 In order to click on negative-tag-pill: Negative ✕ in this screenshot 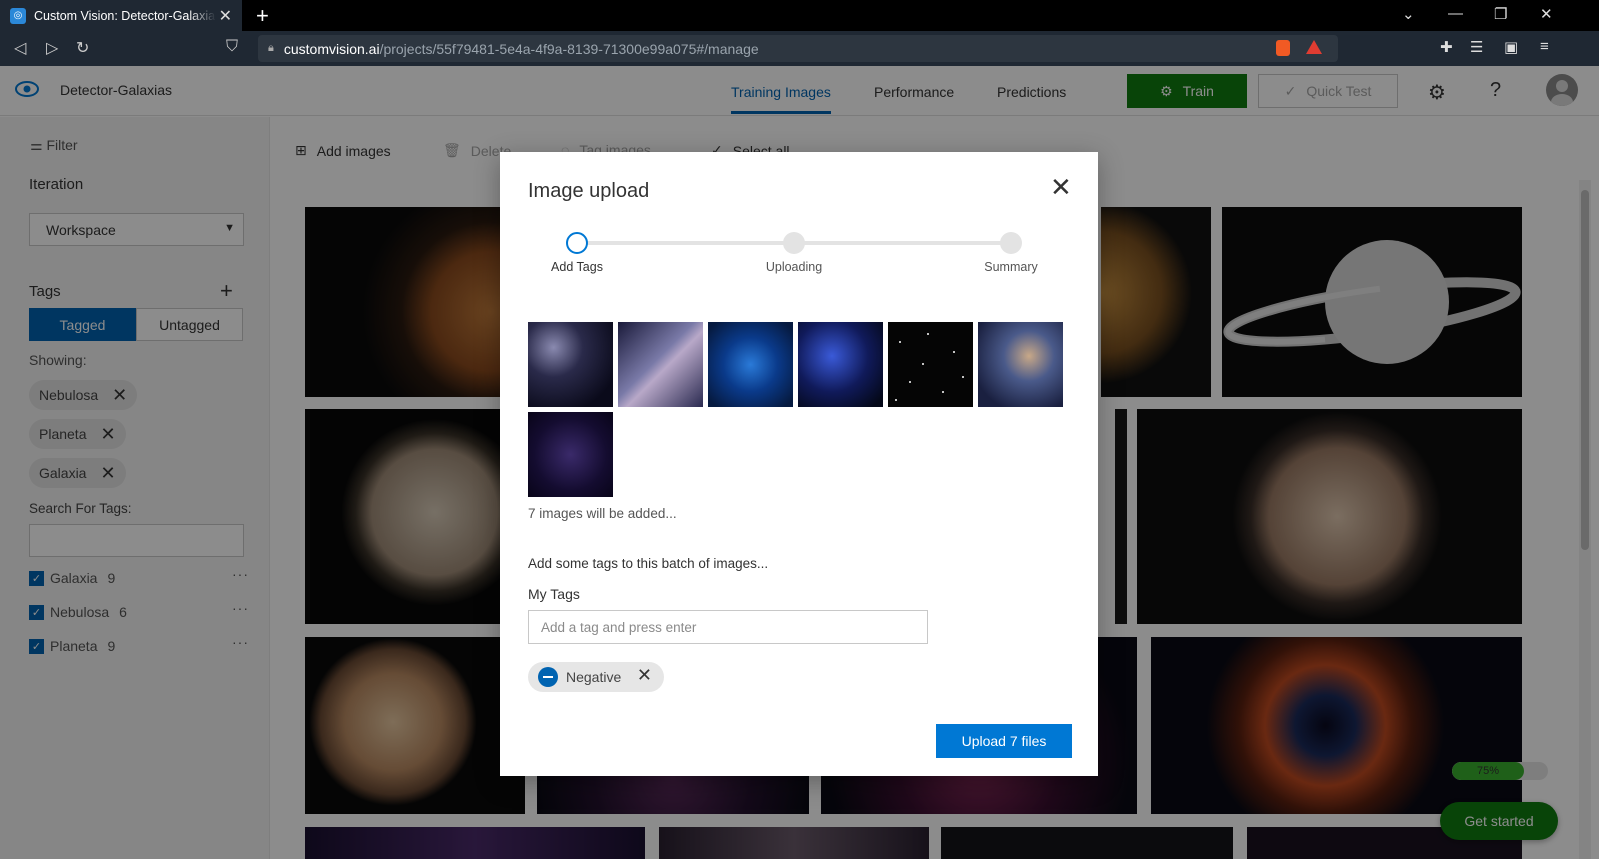, I will do `click(596, 677)`.